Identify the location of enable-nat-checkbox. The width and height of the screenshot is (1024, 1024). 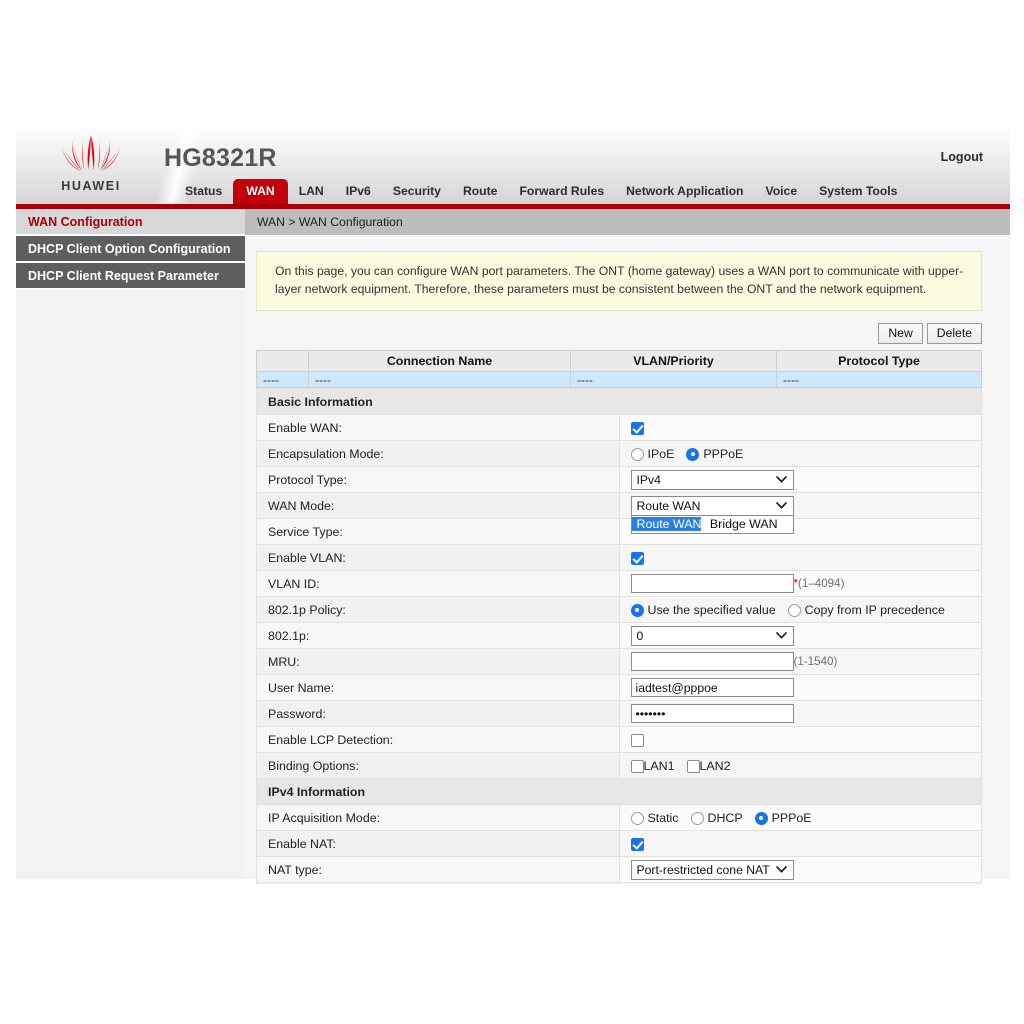
(637, 844).